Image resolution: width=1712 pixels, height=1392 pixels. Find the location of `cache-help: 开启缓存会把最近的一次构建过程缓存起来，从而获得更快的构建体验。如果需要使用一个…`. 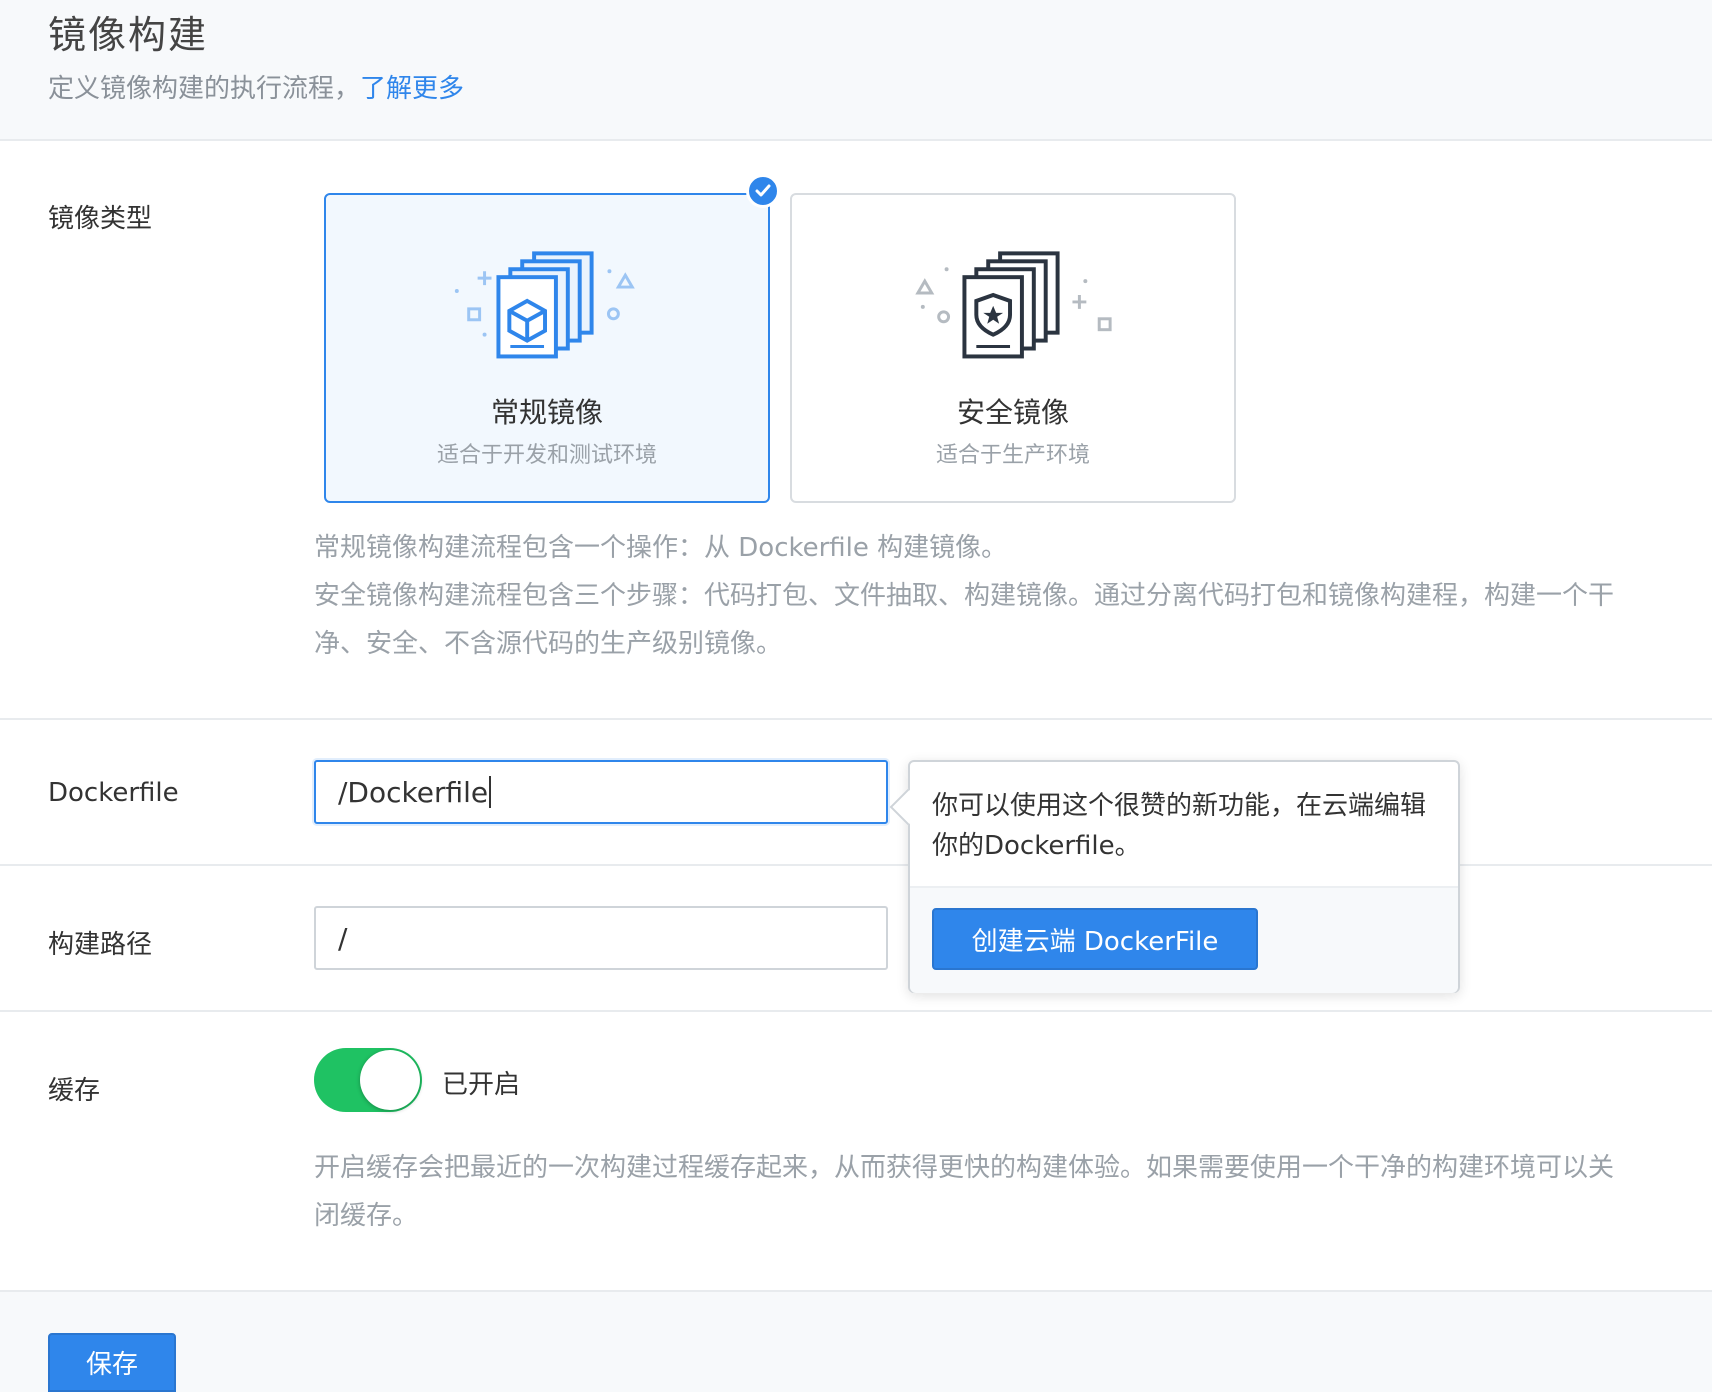

cache-help: 开启缓存会把最近的一次构建过程缓存起来，从而获得更快的构建体验。如果需要使用一个… is located at coordinates (964, 1192).